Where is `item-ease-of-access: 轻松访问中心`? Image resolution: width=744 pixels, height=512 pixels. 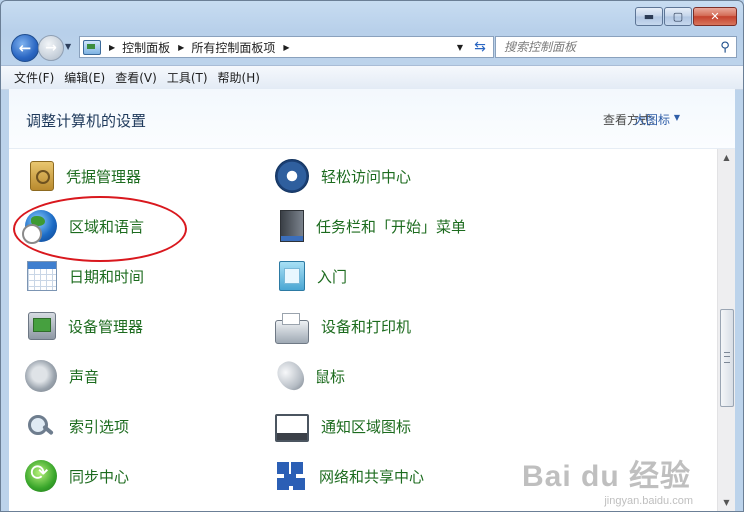
item-ease-of-access: 轻松访问中心 is located at coordinates (343, 176).